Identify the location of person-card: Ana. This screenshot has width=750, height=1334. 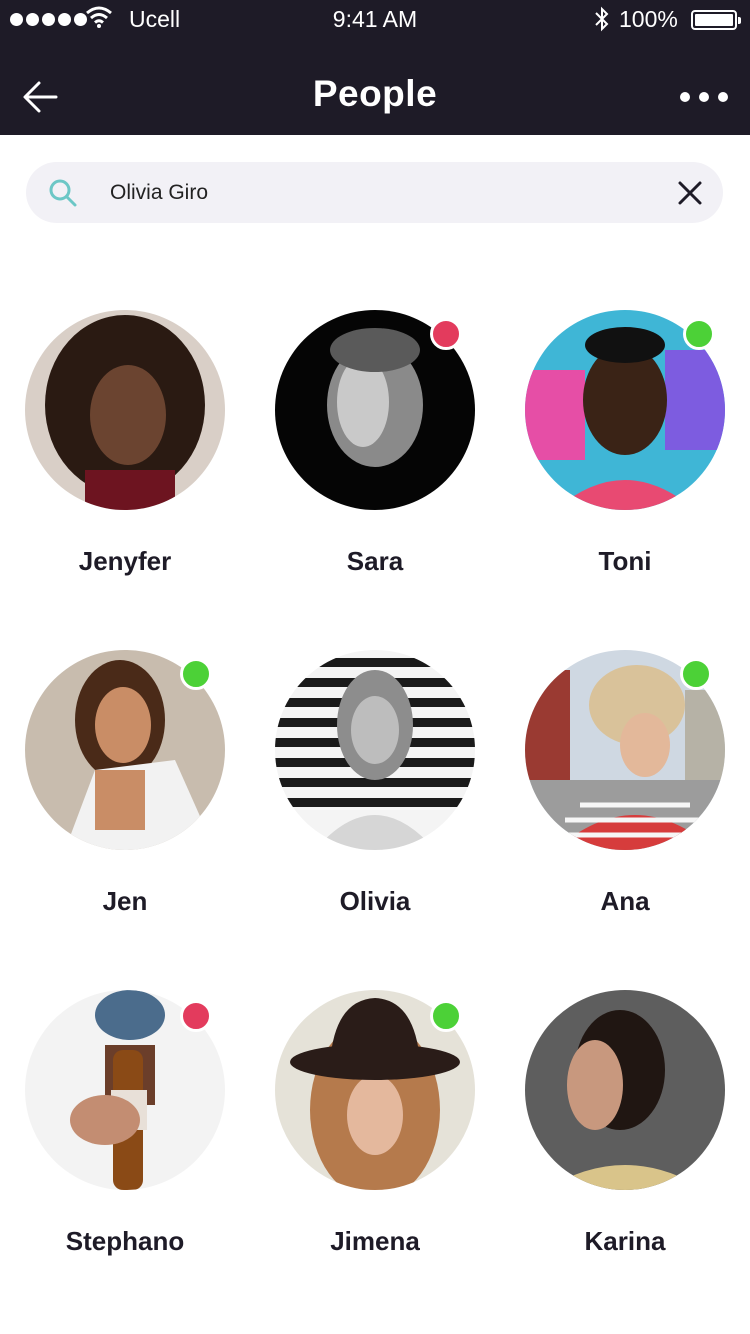
(625, 783).